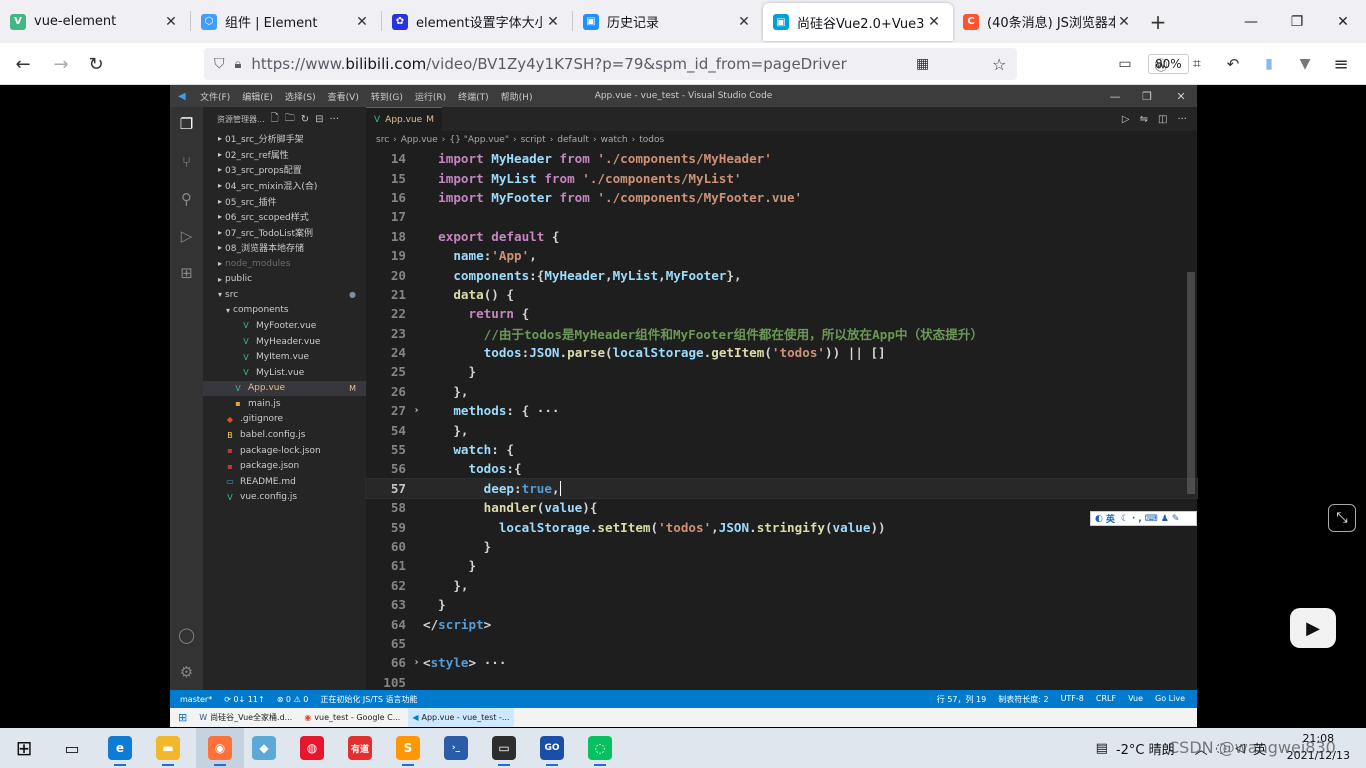 This screenshot has height=768, width=1366. I want to click on tree-item: ▸▪01_src_分析脚手架, so click(284, 139).